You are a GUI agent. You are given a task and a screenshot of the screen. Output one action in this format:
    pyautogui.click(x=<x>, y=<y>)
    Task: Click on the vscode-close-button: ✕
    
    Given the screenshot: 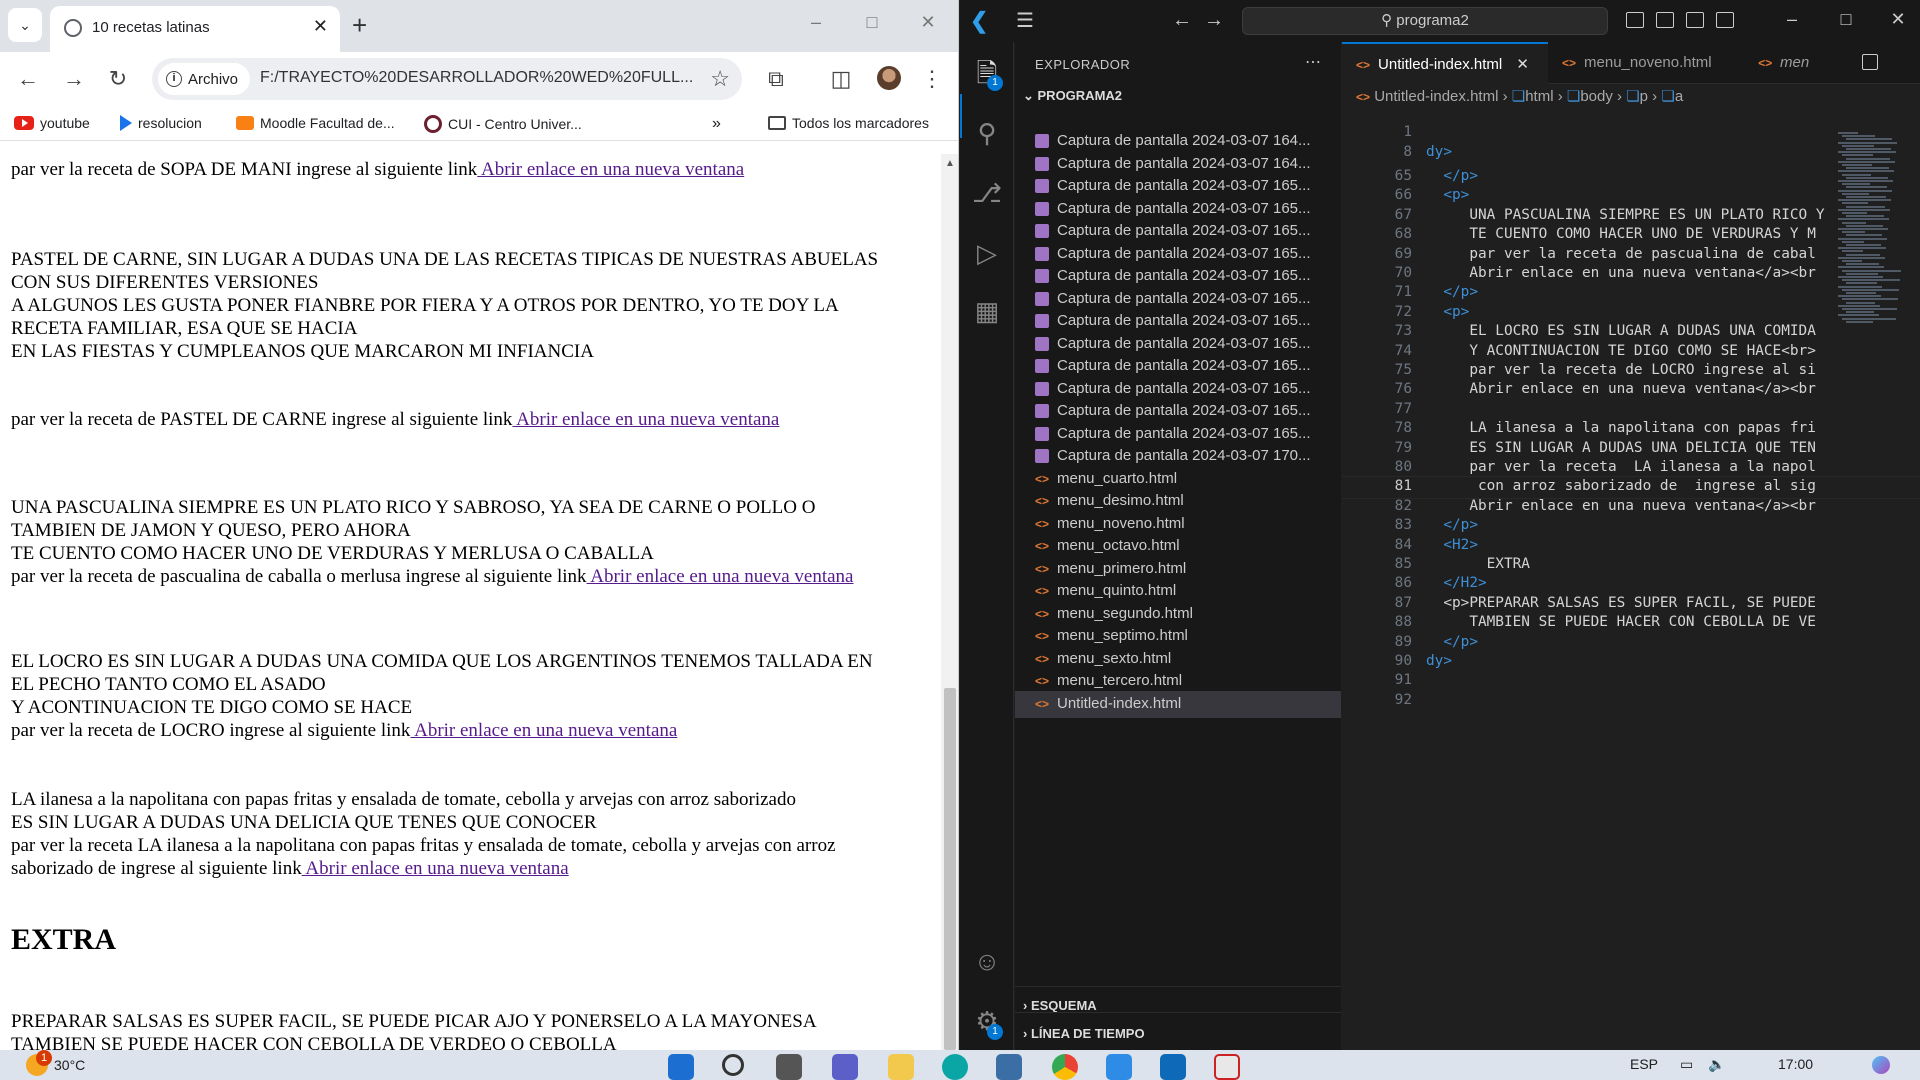 What is the action you would take?
    pyautogui.click(x=1898, y=19)
    